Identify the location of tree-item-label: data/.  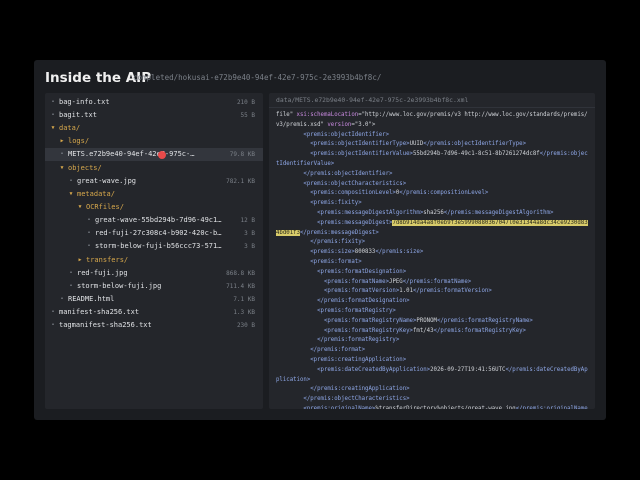
(70, 128).